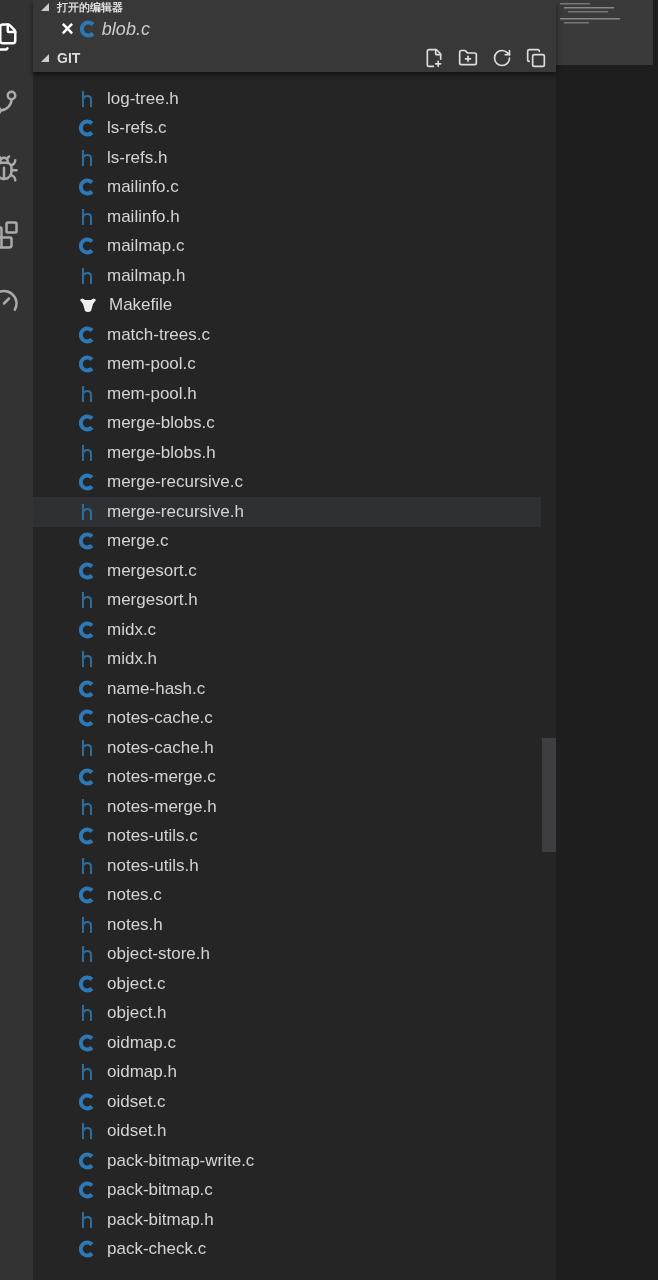  What do you see at coordinates (287, 453) in the screenshot?
I see `file-row: merge-blobs.h` at bounding box center [287, 453].